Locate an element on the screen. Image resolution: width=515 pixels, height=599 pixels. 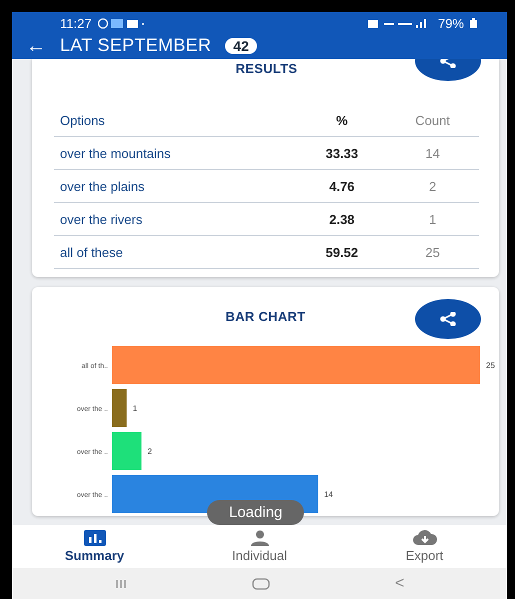
table-cell: over the rivers is located at coordinates (176, 219).